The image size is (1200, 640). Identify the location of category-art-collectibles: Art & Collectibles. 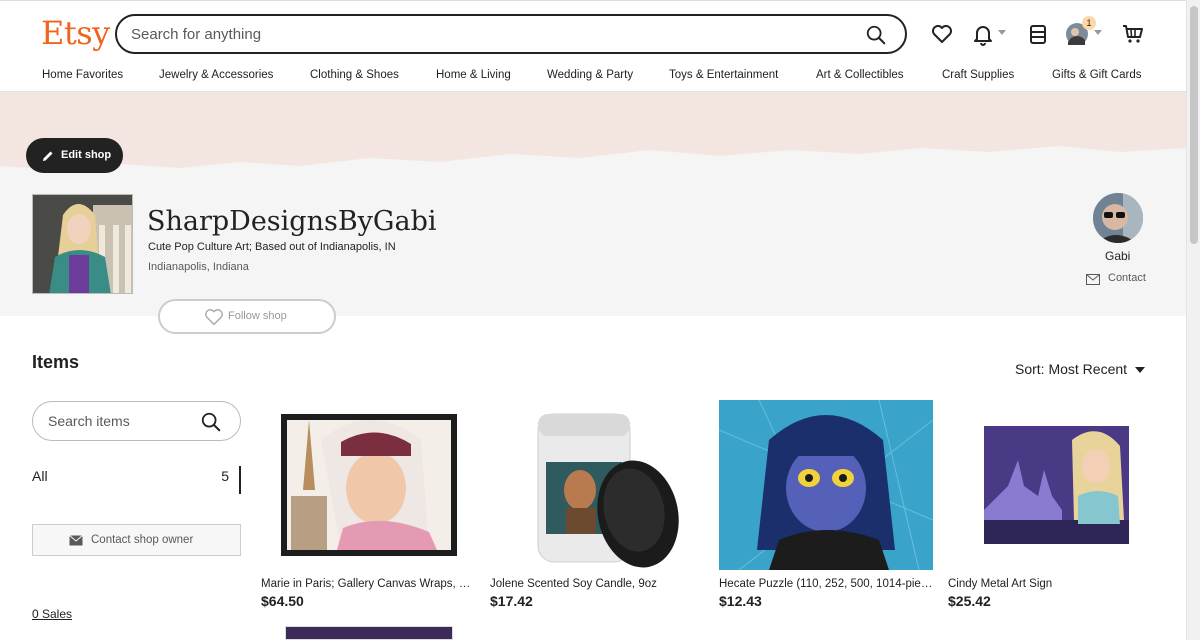
(860, 75).